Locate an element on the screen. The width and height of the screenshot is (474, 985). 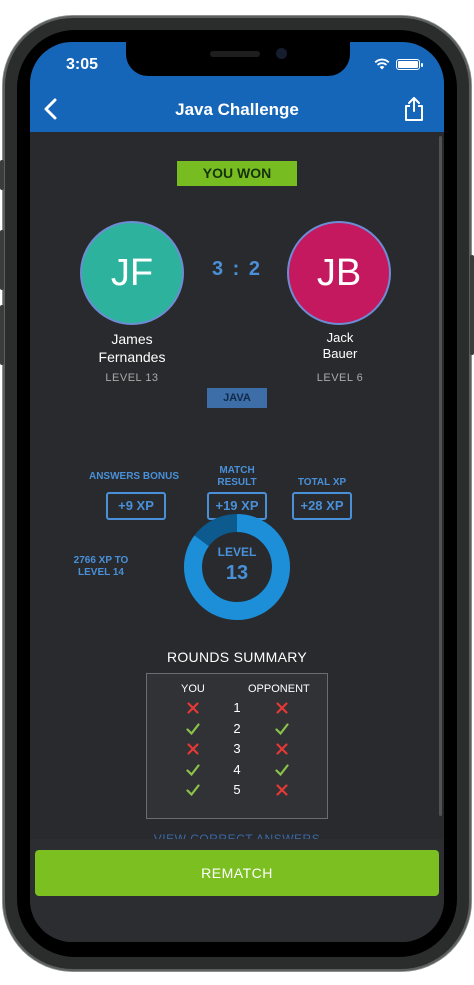
avatar-opponent: JB is located at coordinates (339, 273).